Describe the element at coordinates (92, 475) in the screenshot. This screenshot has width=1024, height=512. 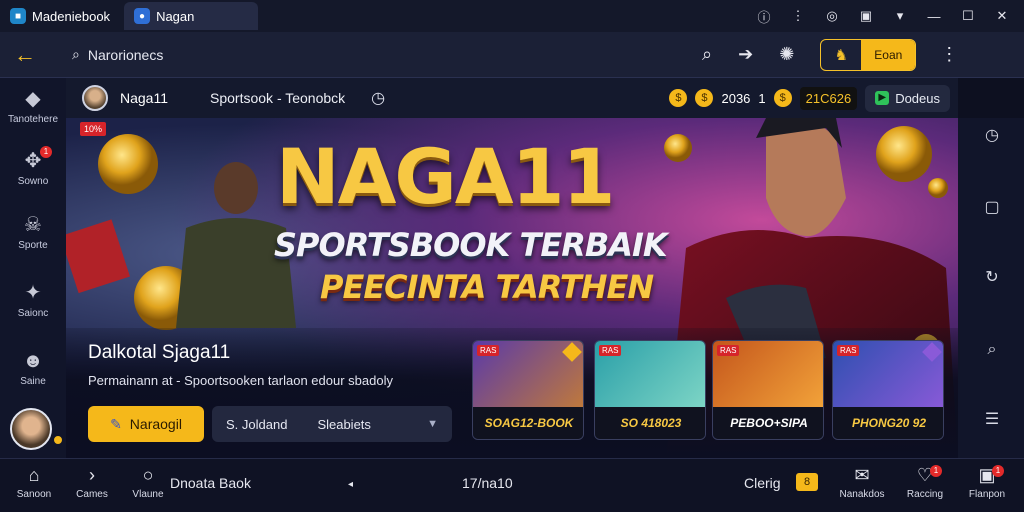
I see `chevron-right-icon: ›` at that location.